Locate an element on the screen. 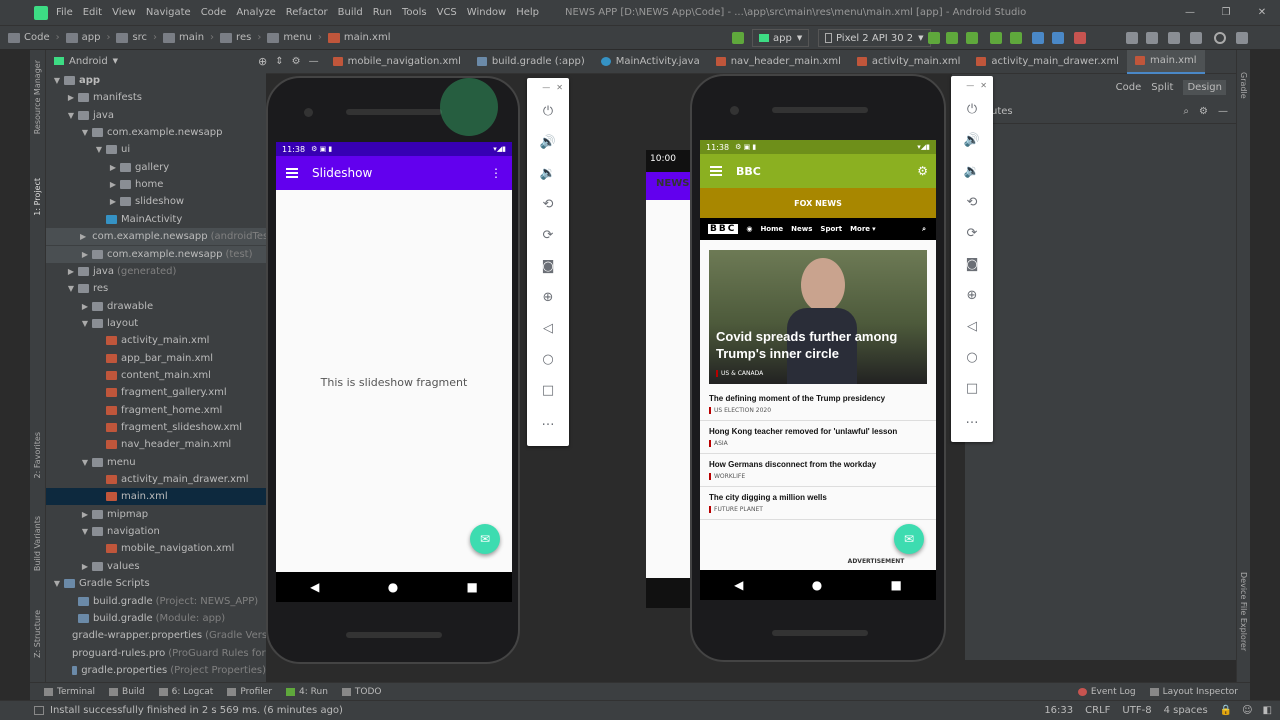 This screenshot has width=1280, height=720. menu-file: File is located at coordinates (64, 12).